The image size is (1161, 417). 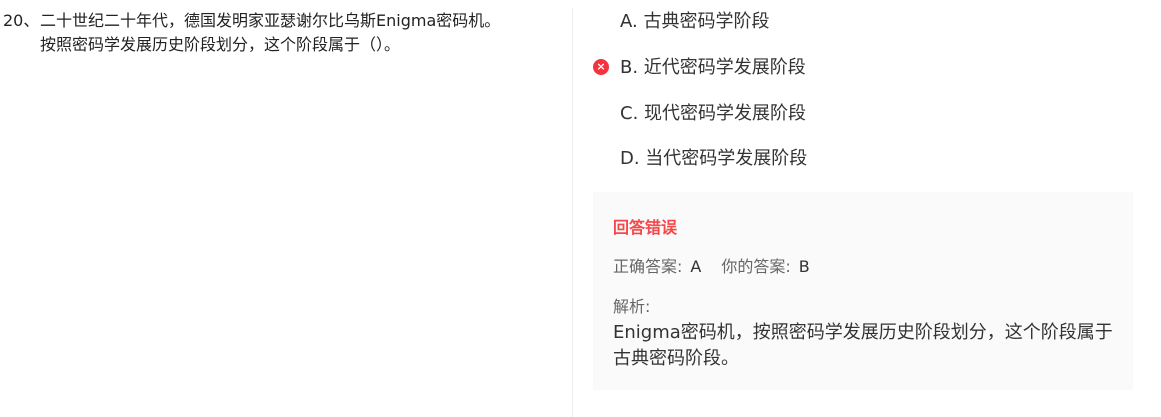 I want to click on option-c: C. 现代密码学发展阶段, so click(x=713, y=114).